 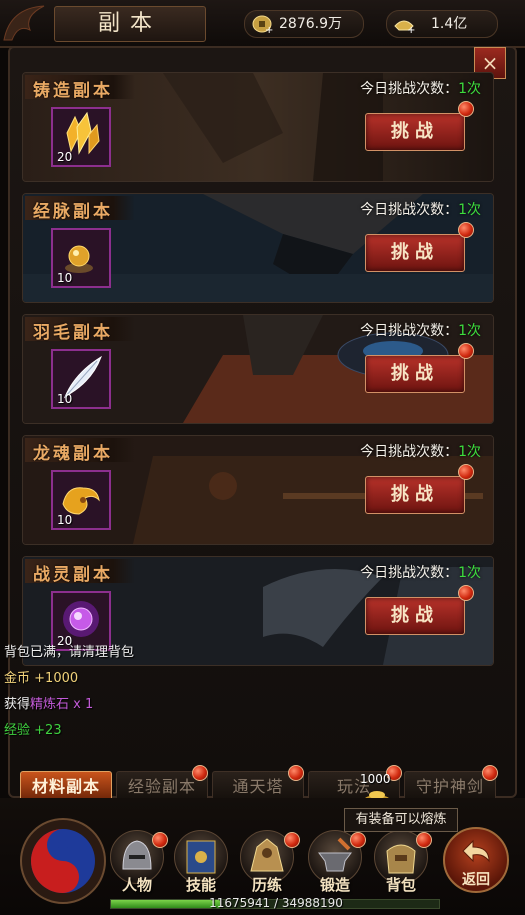 I want to click on smelt-tooltip: 有装备可以熔炼, so click(x=401, y=820).